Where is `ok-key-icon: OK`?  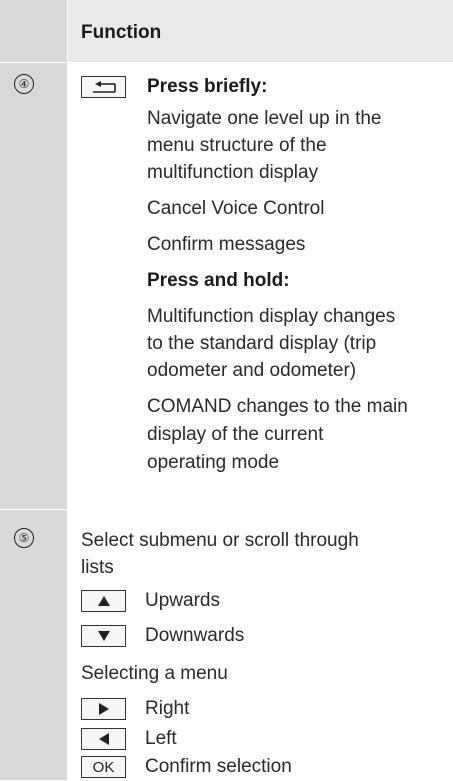 ok-key-icon: OK is located at coordinates (103, 767).